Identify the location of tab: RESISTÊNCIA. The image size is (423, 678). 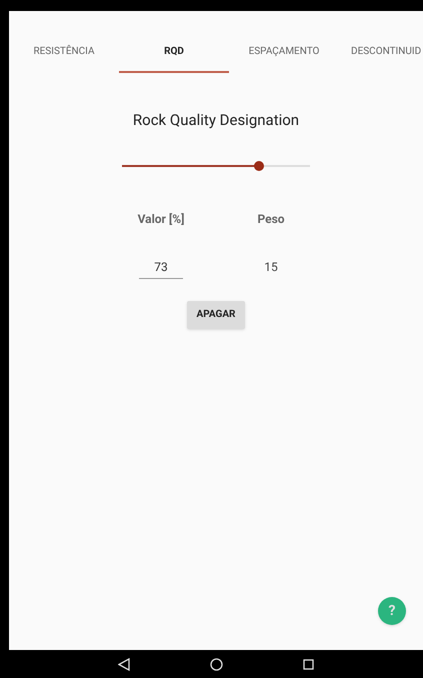
(64, 53).